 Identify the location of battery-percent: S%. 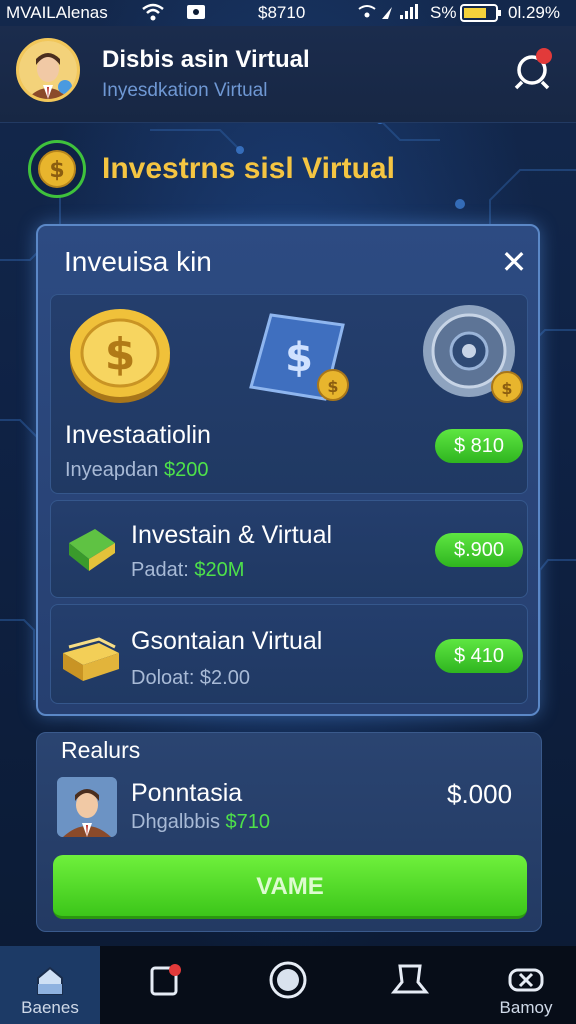
(443, 12).